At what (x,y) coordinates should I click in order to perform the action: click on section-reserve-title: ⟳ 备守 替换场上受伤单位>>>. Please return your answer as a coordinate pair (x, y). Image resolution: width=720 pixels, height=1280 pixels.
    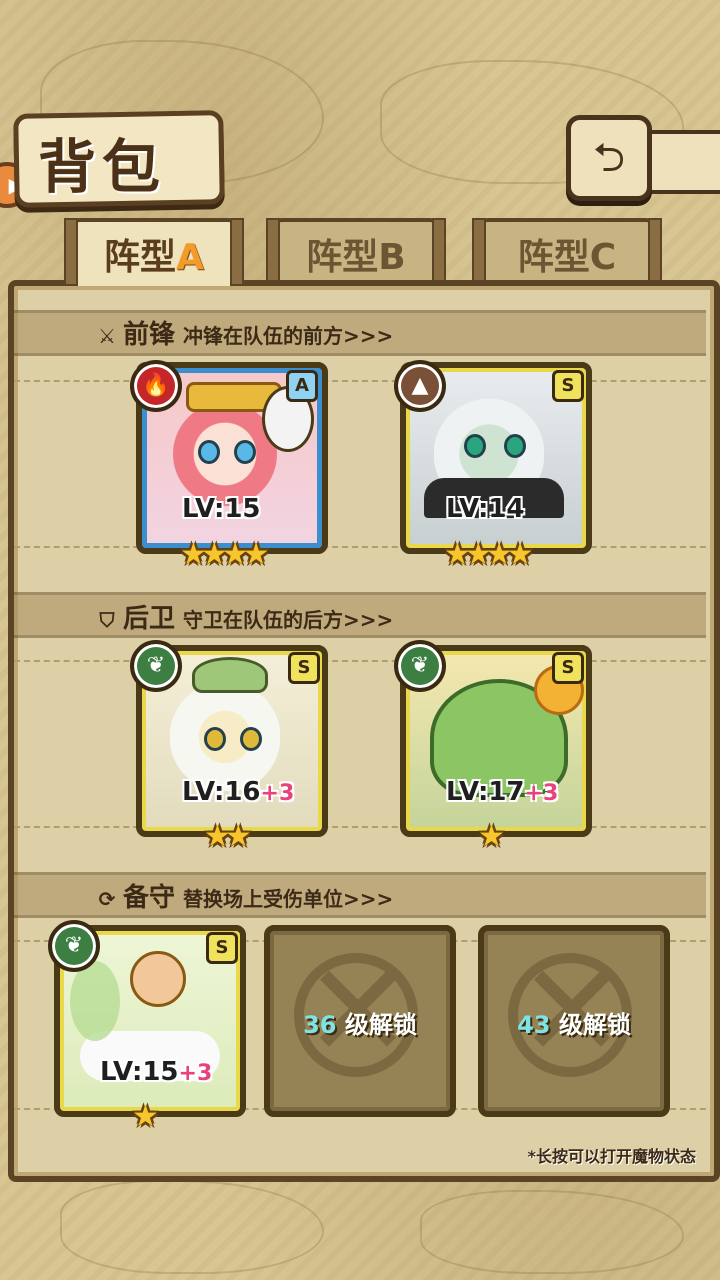
    Looking at the image, I should click on (244, 895).